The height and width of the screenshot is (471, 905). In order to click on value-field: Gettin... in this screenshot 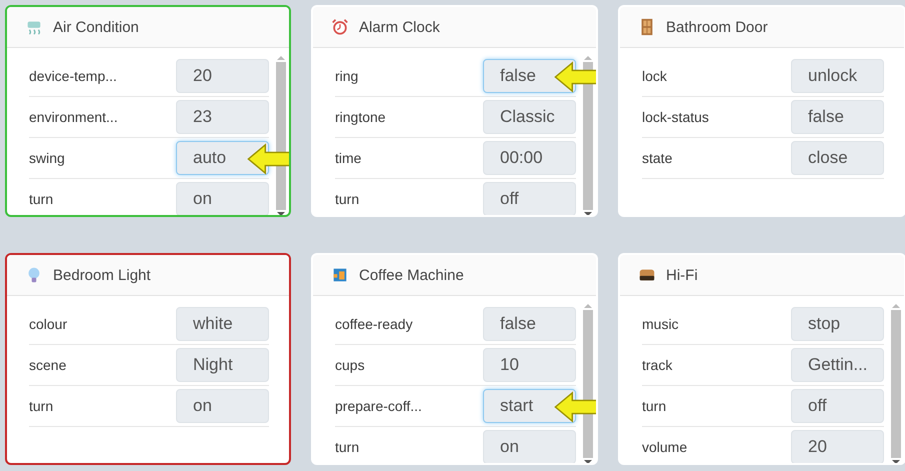, I will do `click(837, 365)`.